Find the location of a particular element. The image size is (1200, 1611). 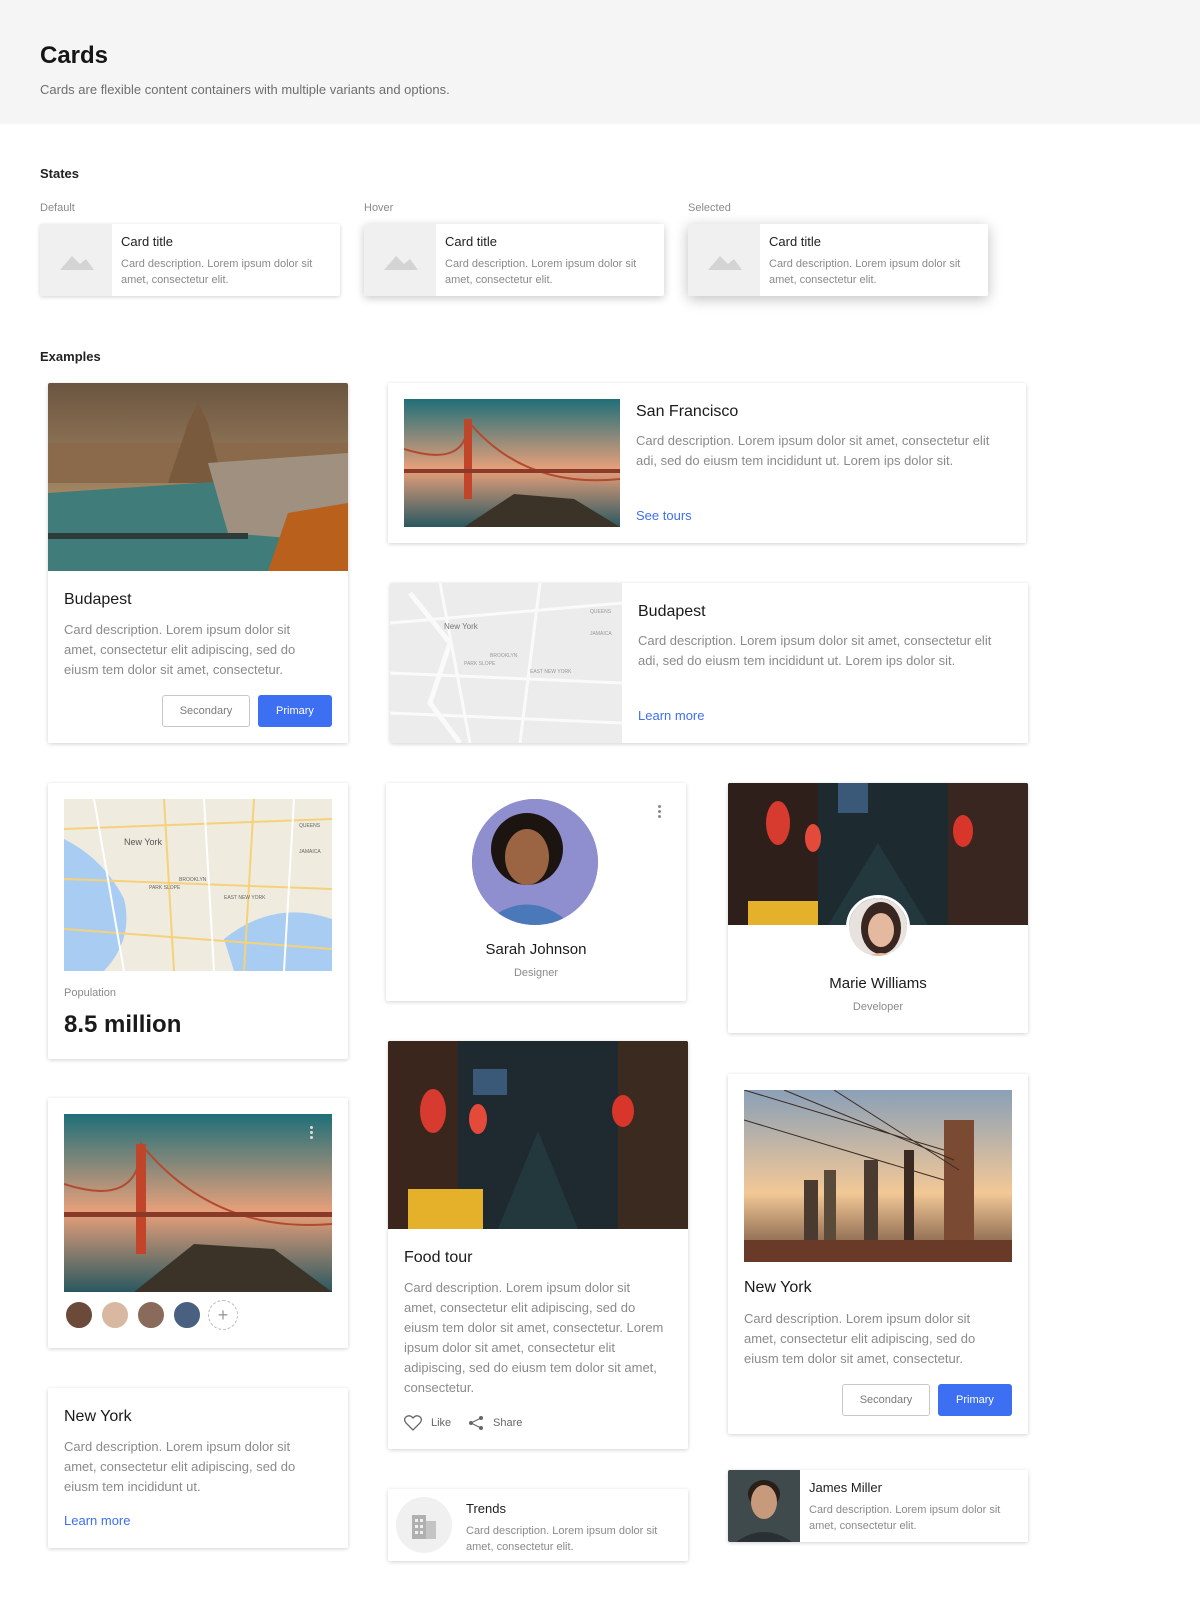

photo-card-avatars: + is located at coordinates (198, 1223).